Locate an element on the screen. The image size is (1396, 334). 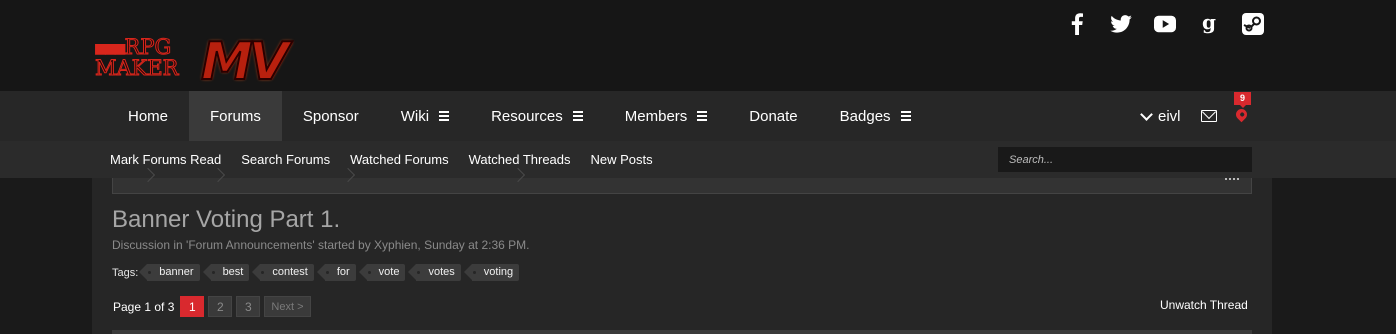
twitter-icon is located at coordinates (1121, 24).